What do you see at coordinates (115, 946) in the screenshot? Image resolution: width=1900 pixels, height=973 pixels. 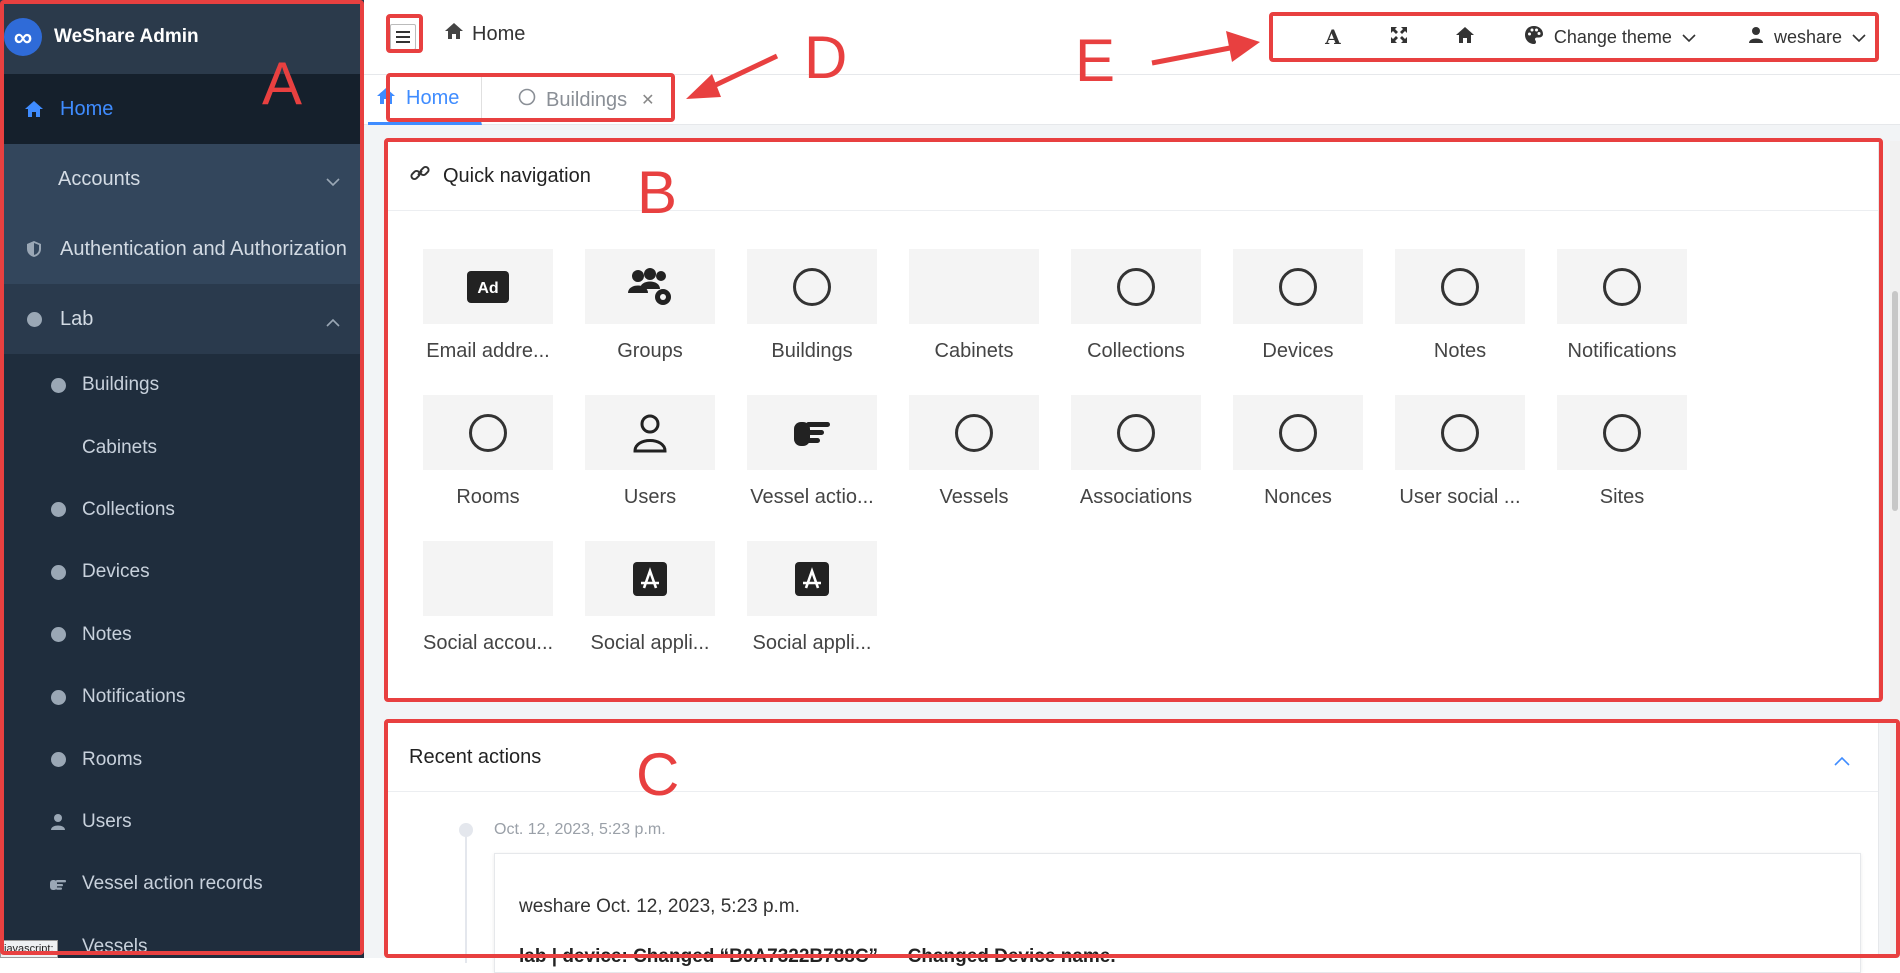 I see `sidebar-subitem-label: Vessels` at bounding box center [115, 946].